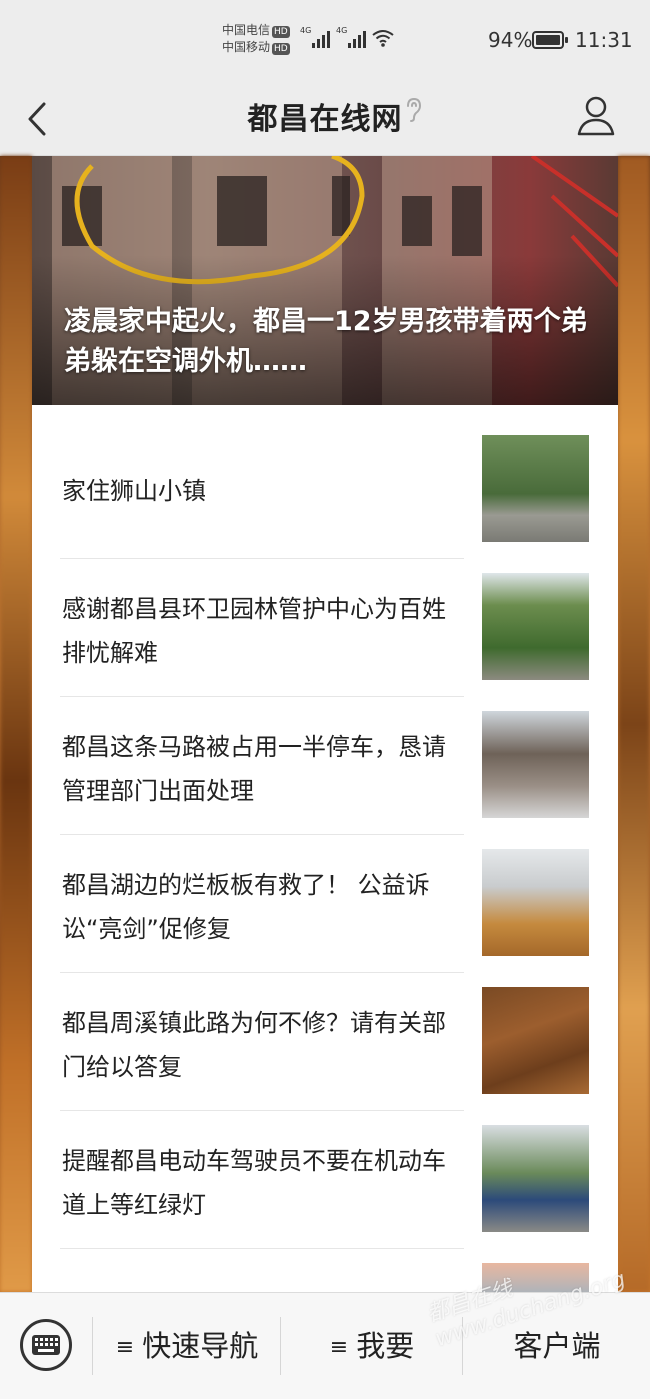 The image size is (650, 1399). What do you see at coordinates (246, 47) in the screenshot?
I see `carrier-2: 中国移动` at bounding box center [246, 47].